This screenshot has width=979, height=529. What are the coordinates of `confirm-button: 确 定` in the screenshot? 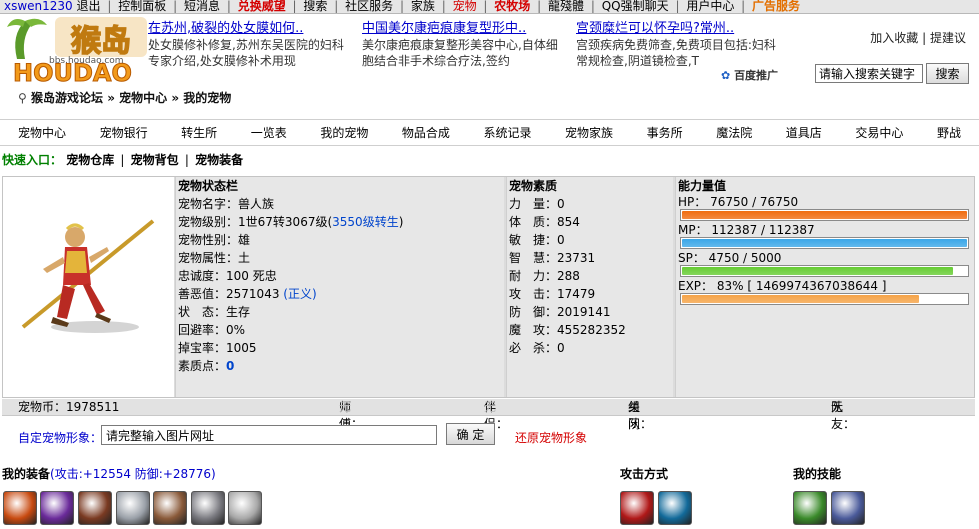 It's located at (470, 434).